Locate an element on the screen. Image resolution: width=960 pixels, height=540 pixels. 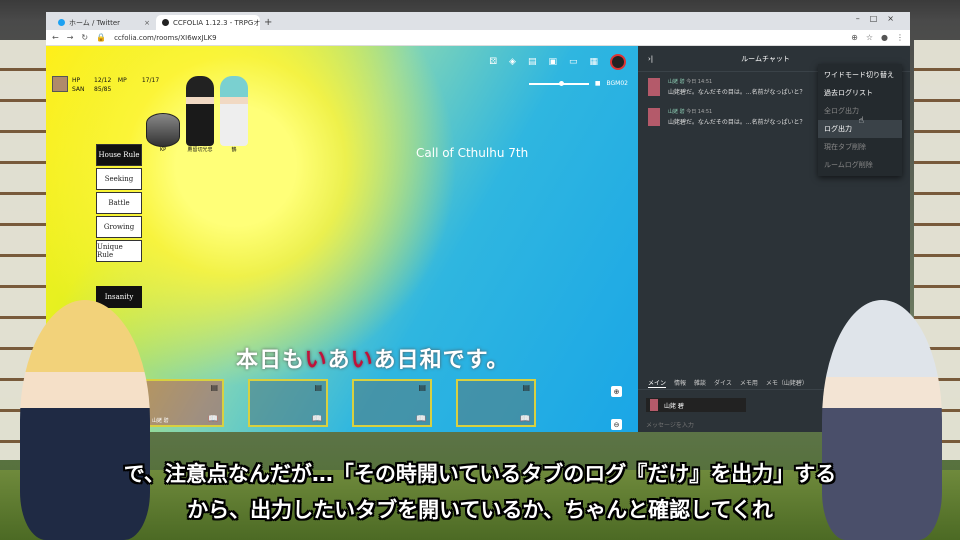
forward-icon: → is located at coordinates (70, 37).